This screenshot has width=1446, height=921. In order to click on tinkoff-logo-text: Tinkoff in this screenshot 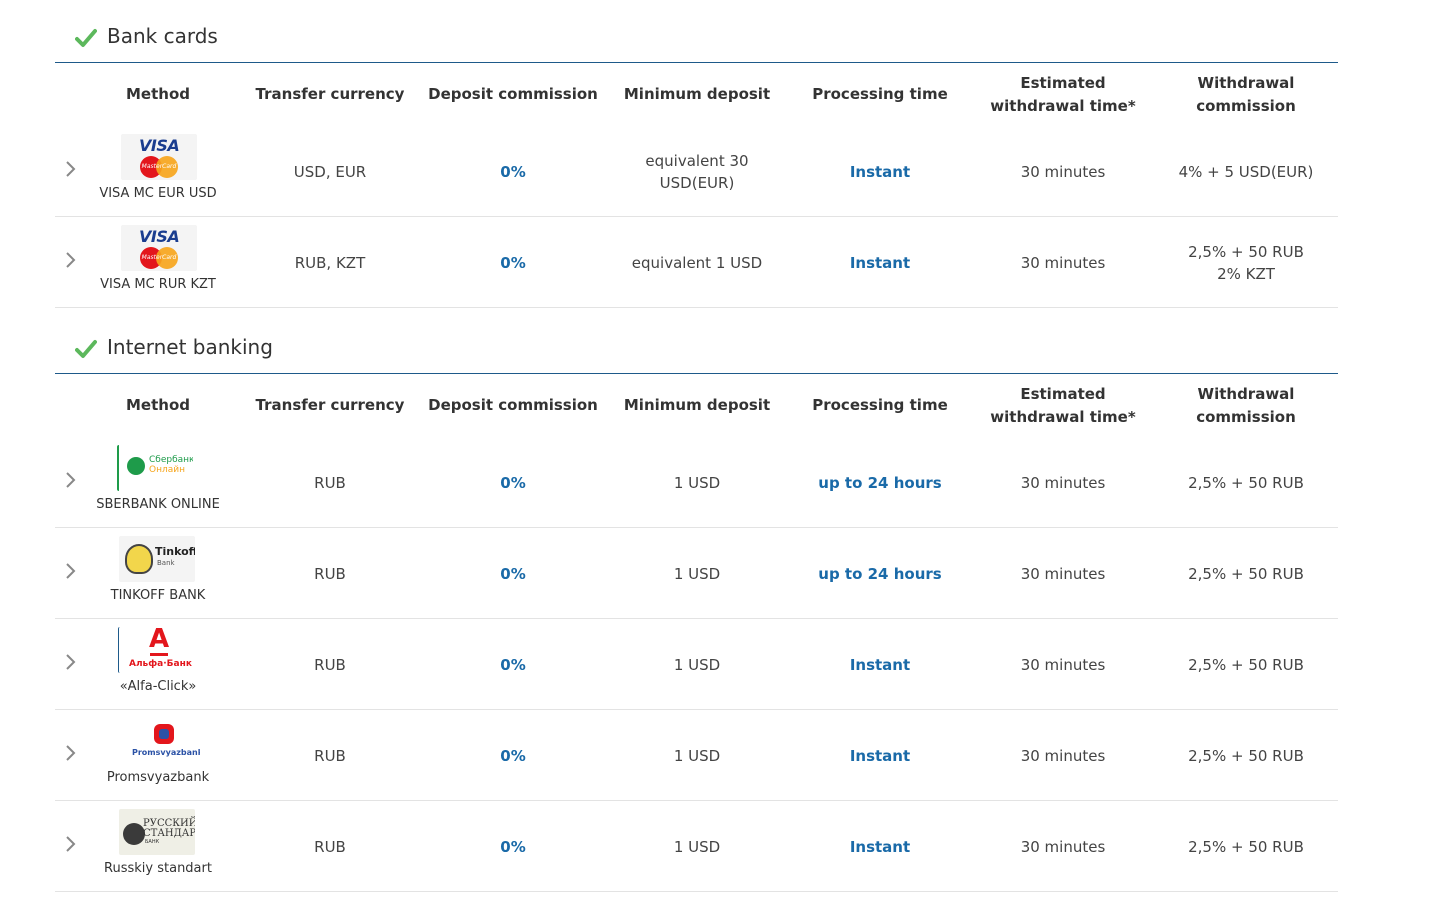, I will do `click(175, 551)`.